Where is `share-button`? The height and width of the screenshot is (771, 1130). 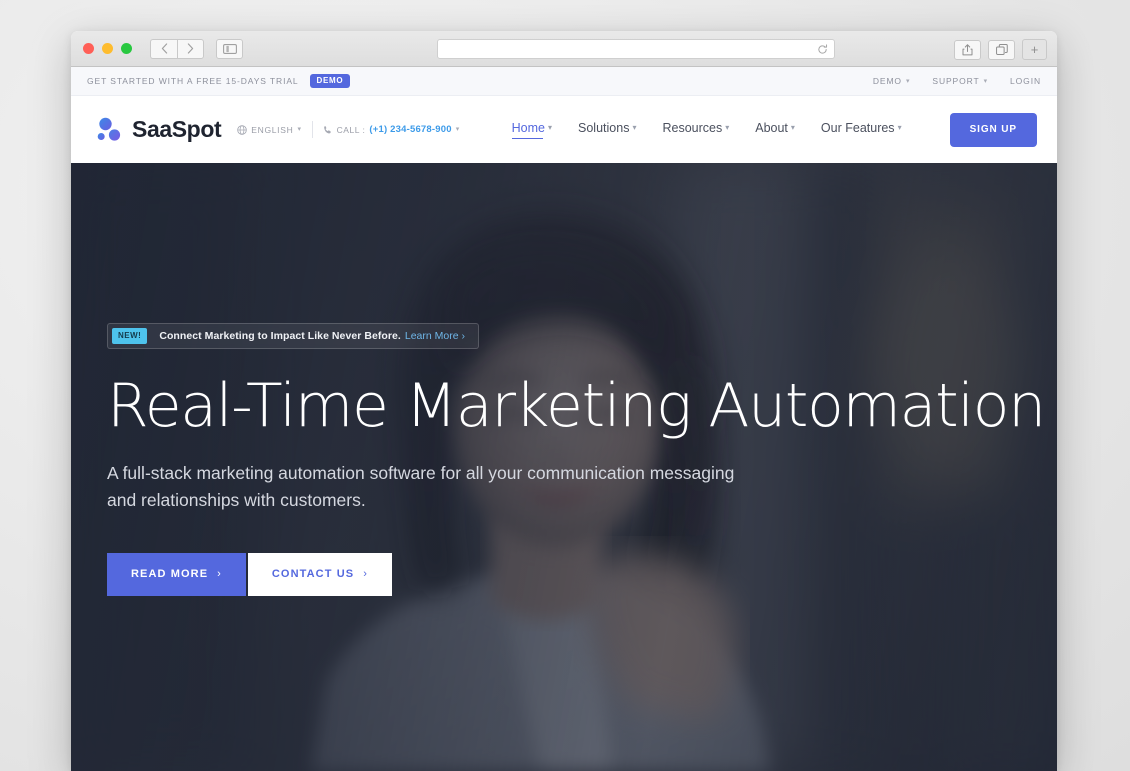
share-button is located at coordinates (967, 49).